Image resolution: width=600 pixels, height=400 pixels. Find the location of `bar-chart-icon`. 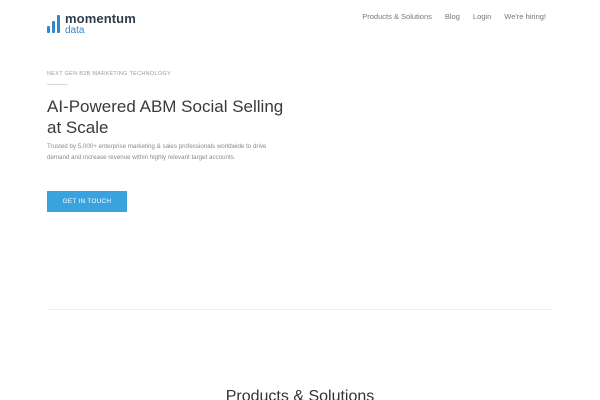

bar-chart-icon is located at coordinates (53, 23).